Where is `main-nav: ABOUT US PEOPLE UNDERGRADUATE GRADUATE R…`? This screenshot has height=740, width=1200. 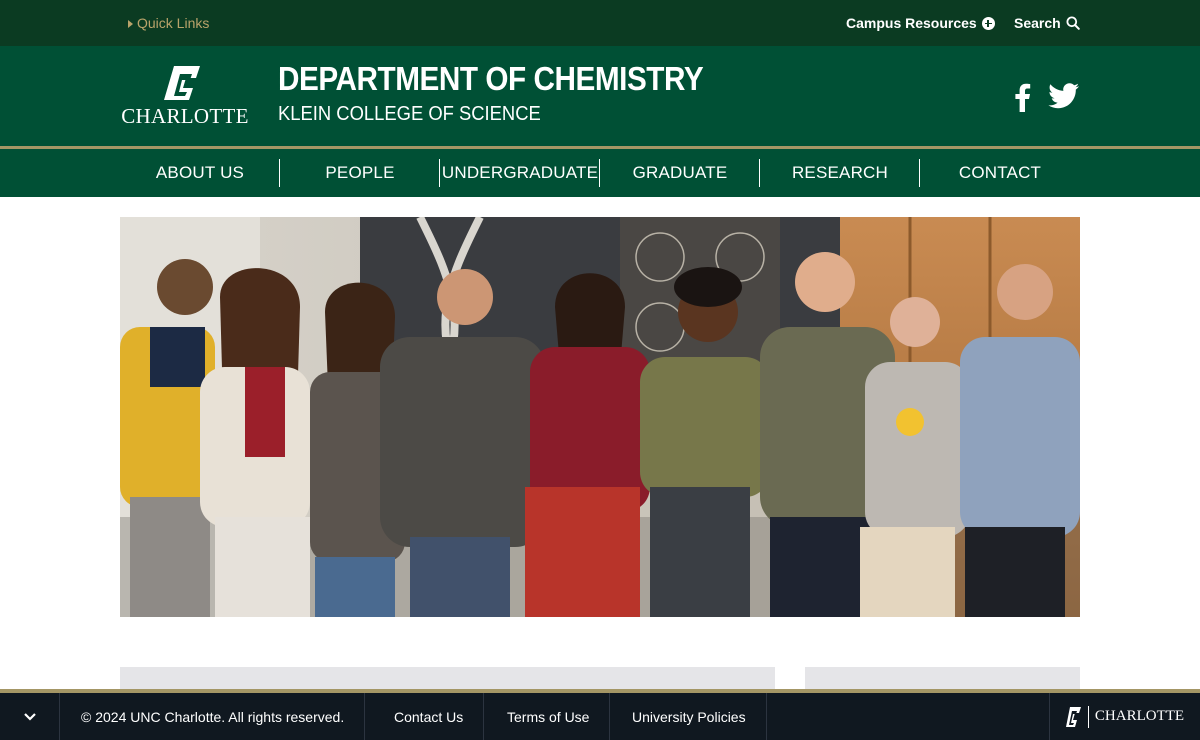
main-nav: ABOUT US PEOPLE UNDERGRADUATE GRADUATE R… is located at coordinates (600, 173).